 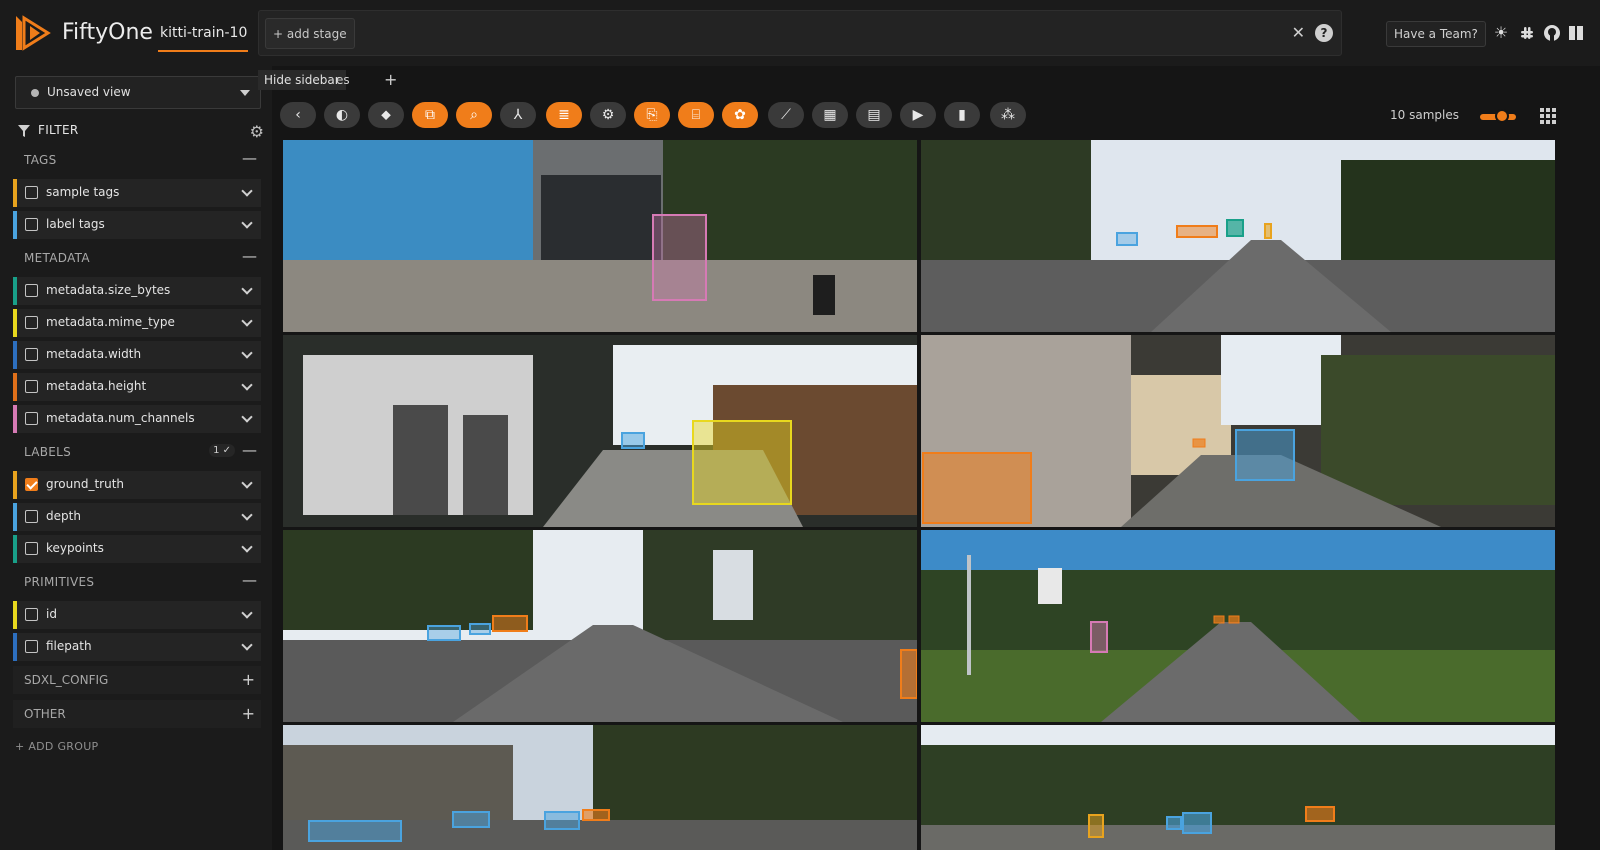 I want to click on field-width: metadata.width, so click(x=137, y=355).